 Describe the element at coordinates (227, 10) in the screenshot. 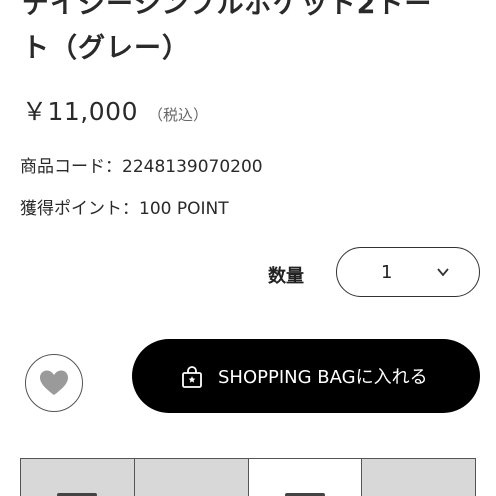

I see `product-title-line-1: デイジーシンプルポケット2トー` at that location.